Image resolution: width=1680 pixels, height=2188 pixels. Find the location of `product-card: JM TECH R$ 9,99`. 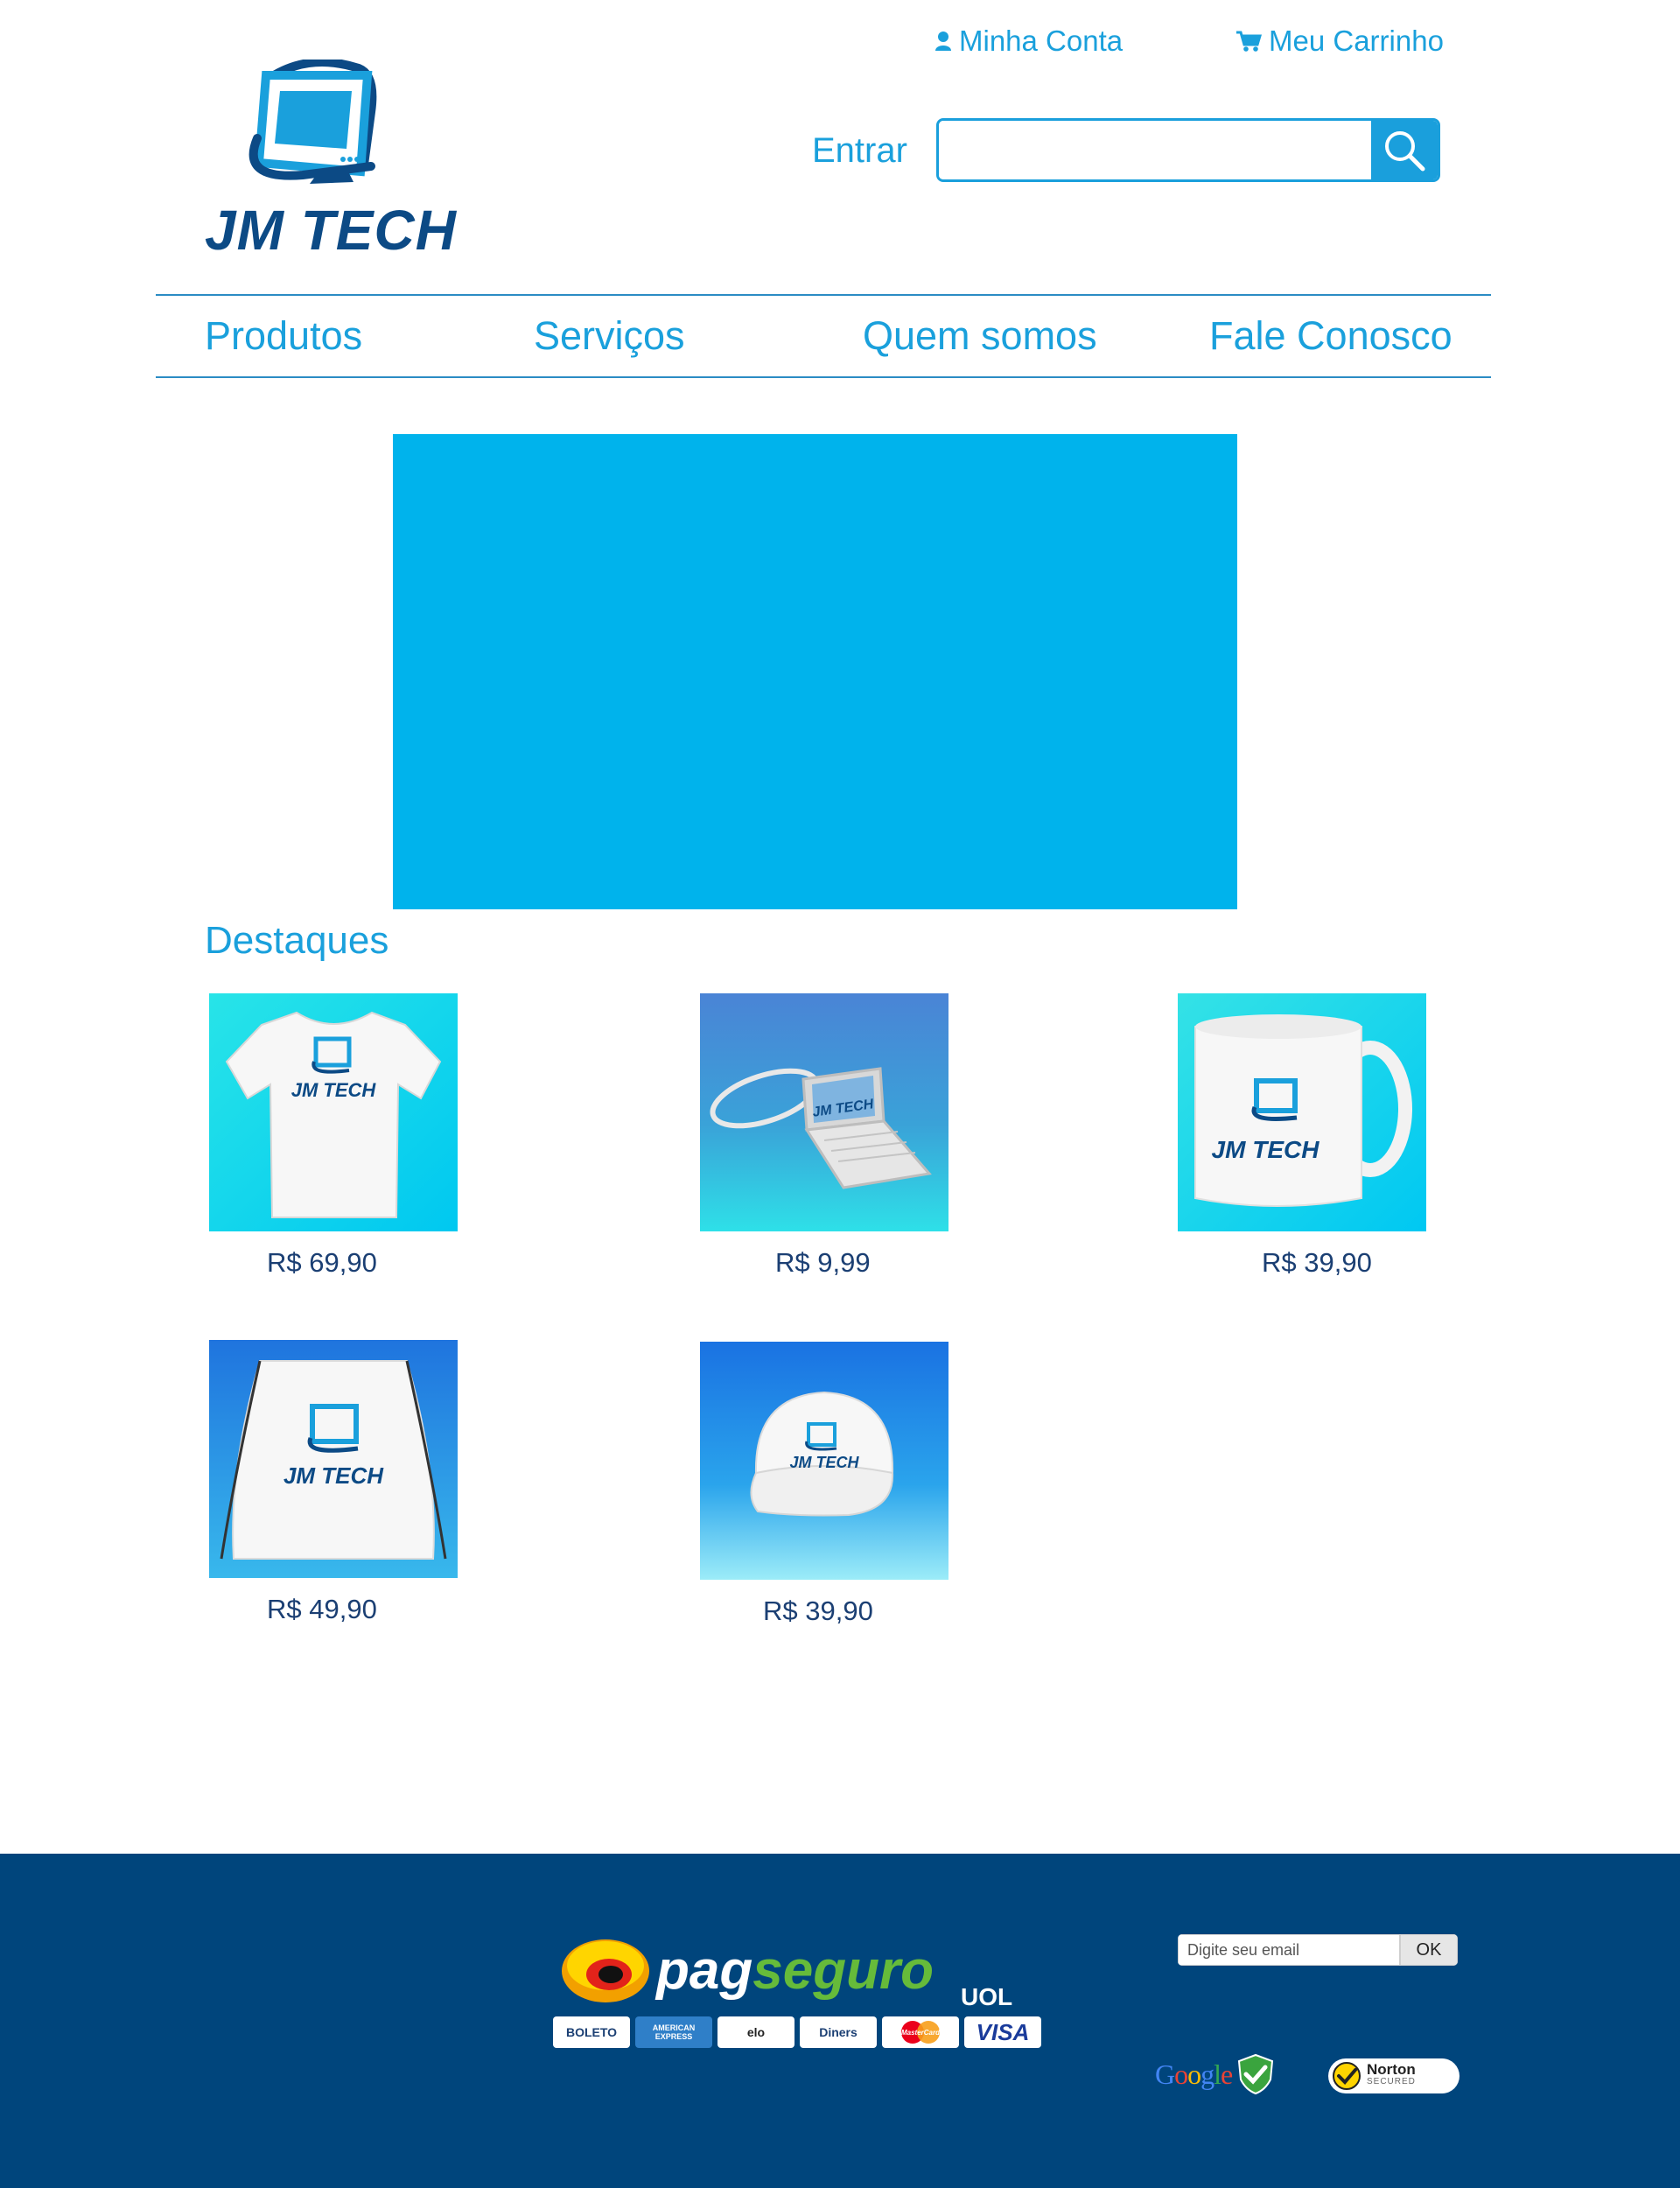

product-card: JM TECH R$ 9,99 is located at coordinates (824, 1135).